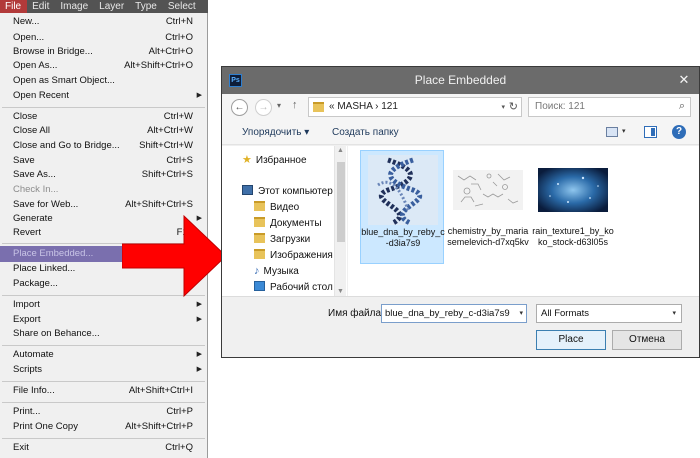  What do you see at coordinates (103, 131) in the screenshot?
I see `menu-item-close-all: Close All Alt+Ctrl+W` at bounding box center [103, 131].